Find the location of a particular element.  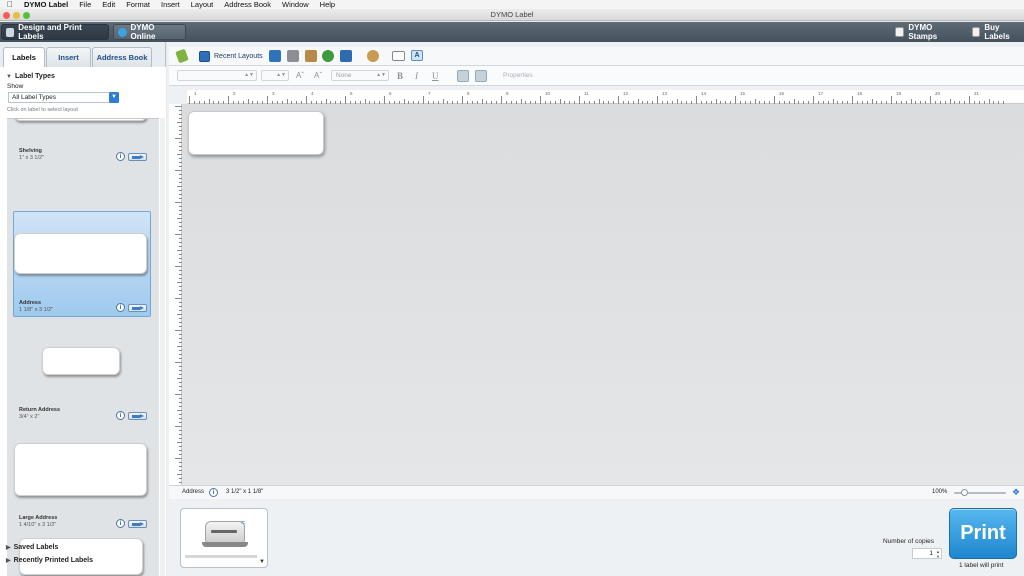

undo-icon is located at coordinates (328, 56).